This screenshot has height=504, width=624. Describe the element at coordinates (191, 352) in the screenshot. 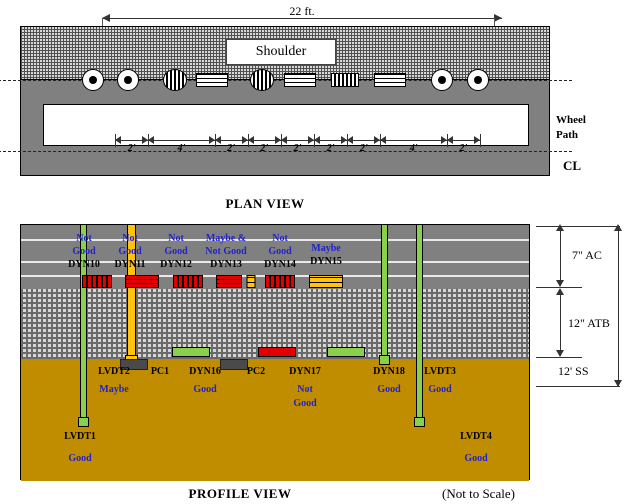

I see `gauge-dyn16` at that location.